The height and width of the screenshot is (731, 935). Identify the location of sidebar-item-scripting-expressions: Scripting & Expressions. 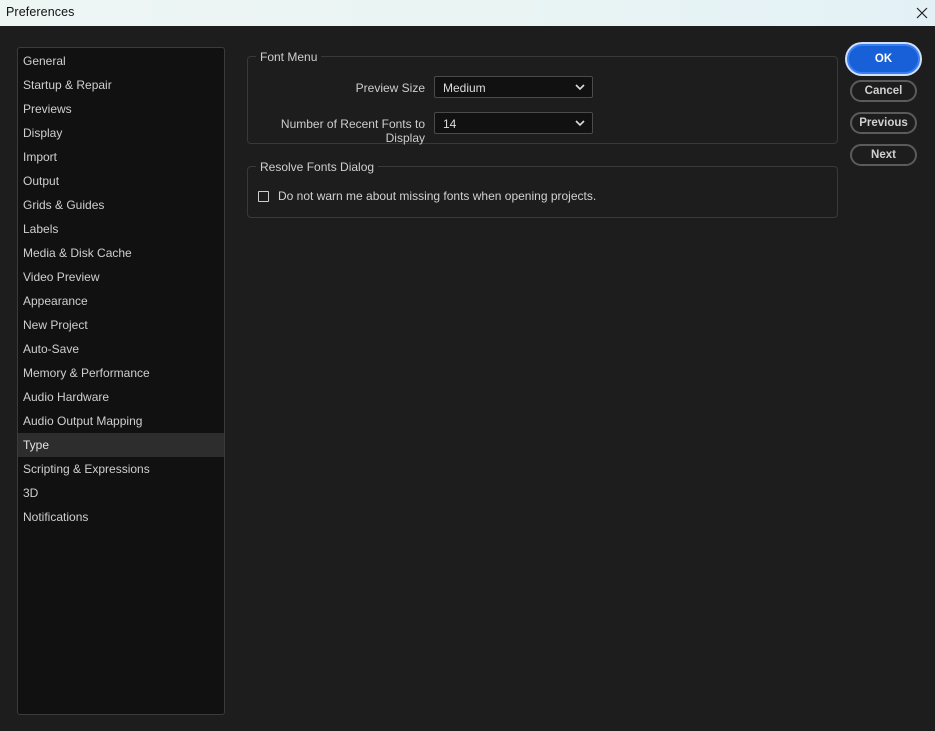
(121, 469).